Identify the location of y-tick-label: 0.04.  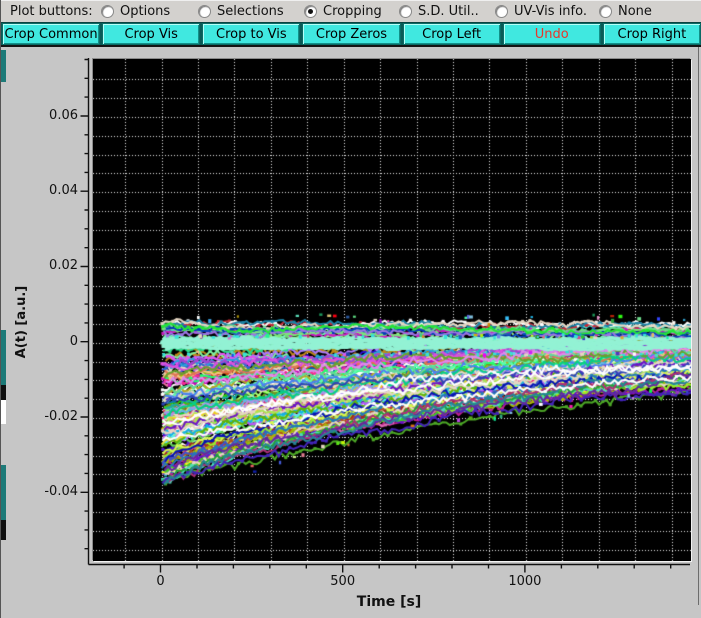
(63, 191).